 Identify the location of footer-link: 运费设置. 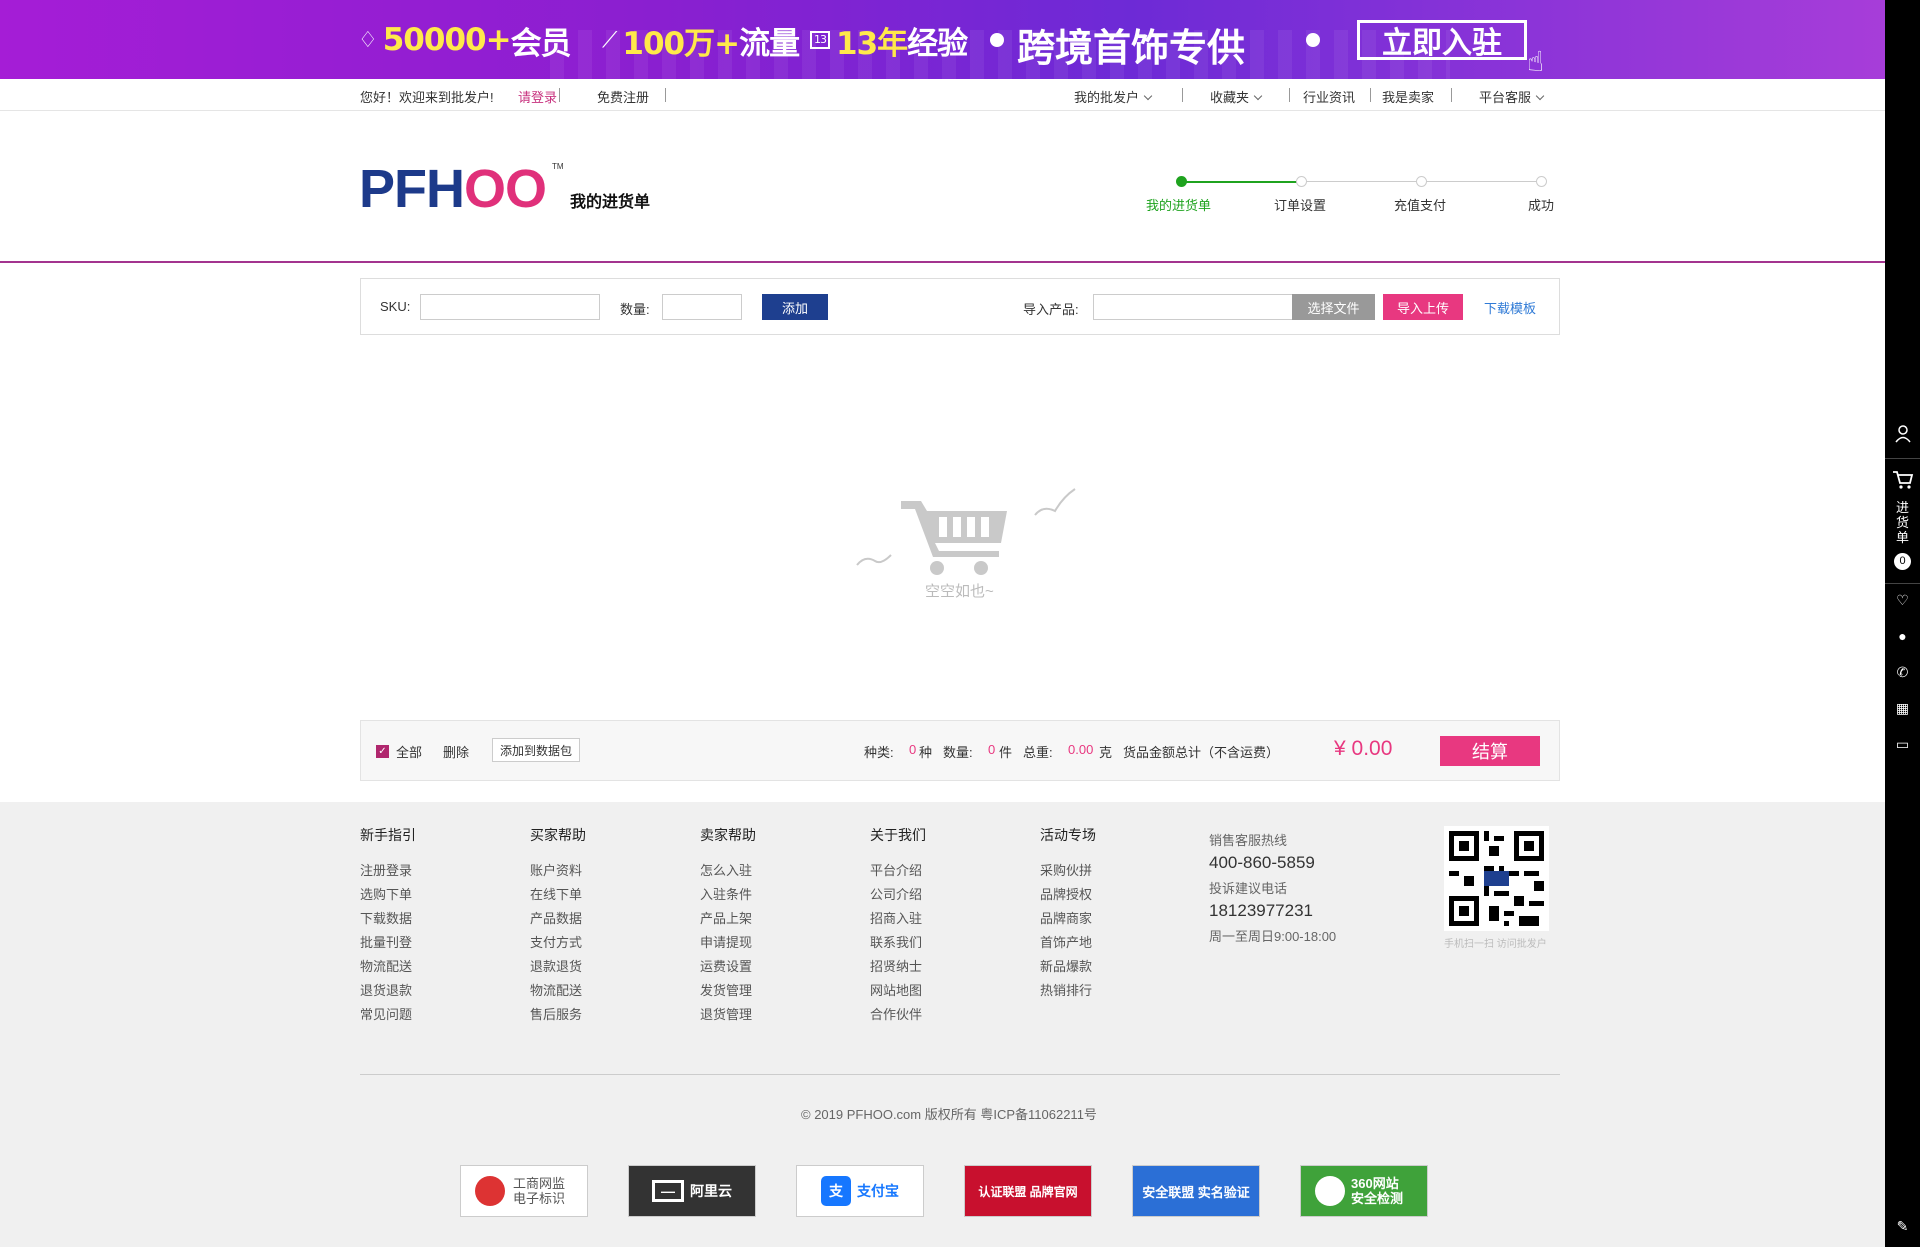
(726, 965).